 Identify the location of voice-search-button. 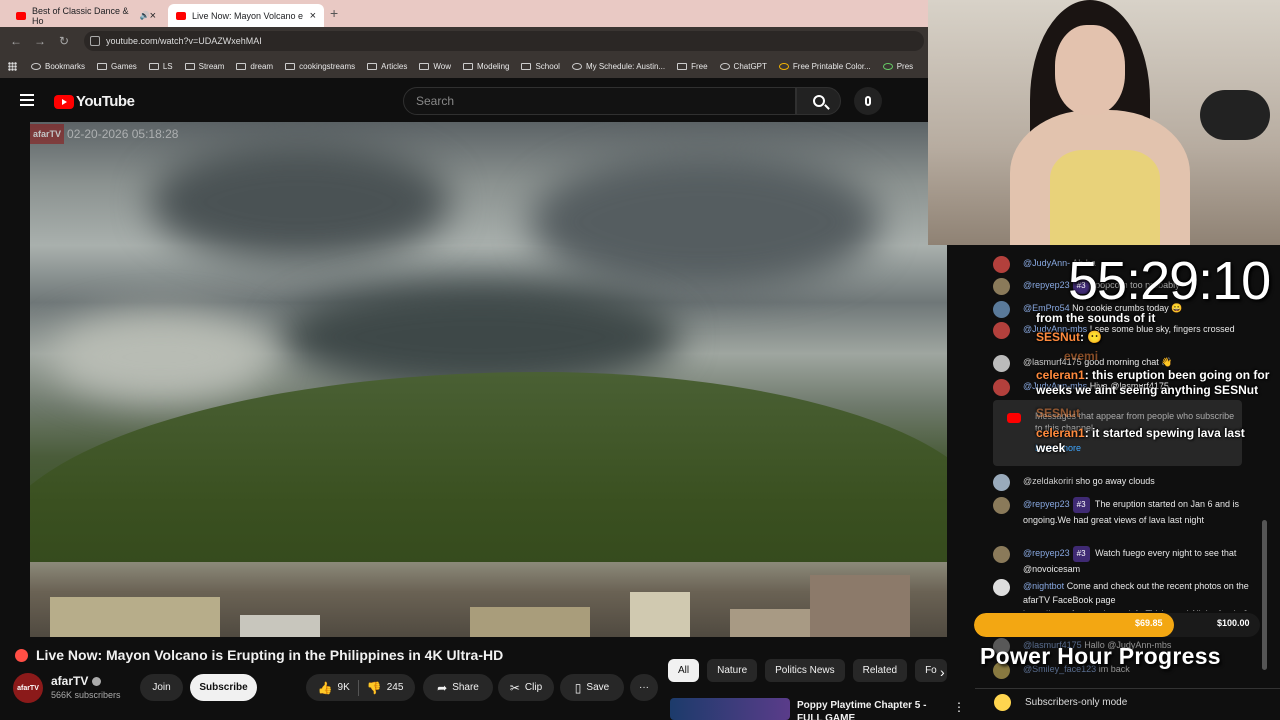
(868, 101).